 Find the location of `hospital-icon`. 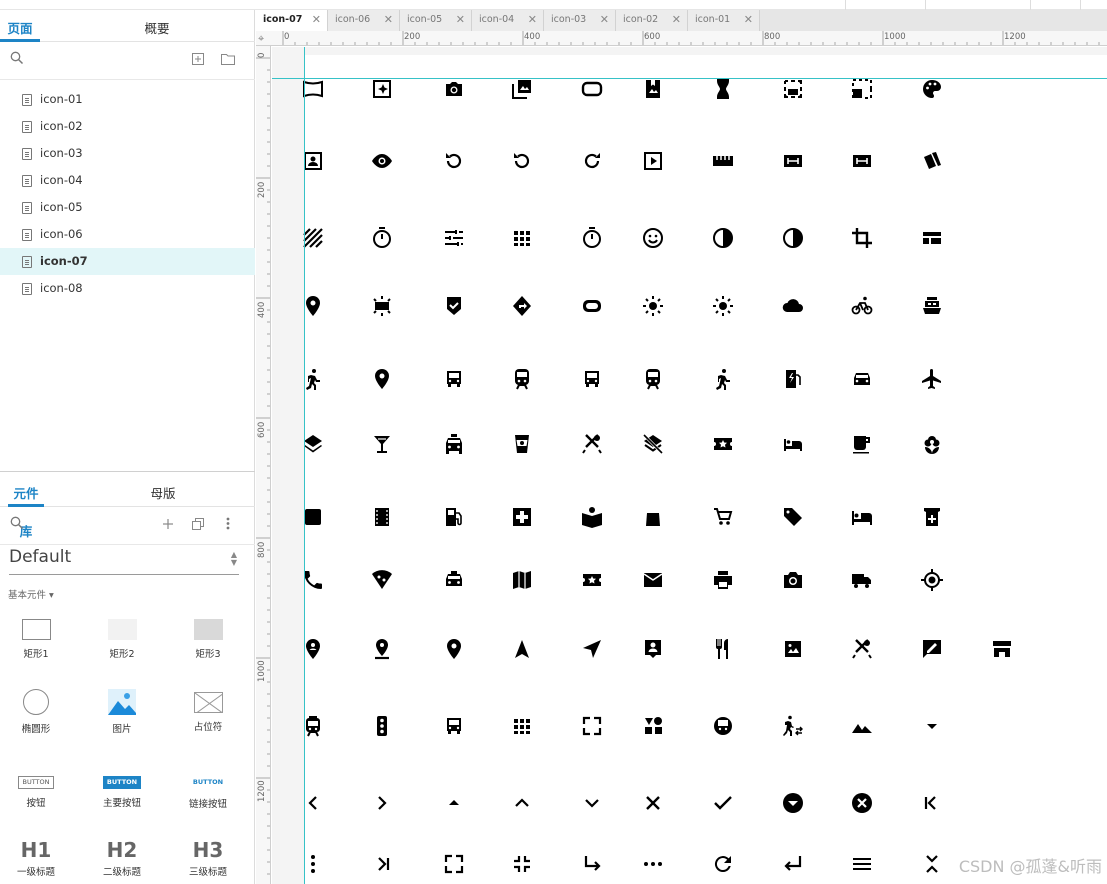

hospital-icon is located at coordinates (522, 517).